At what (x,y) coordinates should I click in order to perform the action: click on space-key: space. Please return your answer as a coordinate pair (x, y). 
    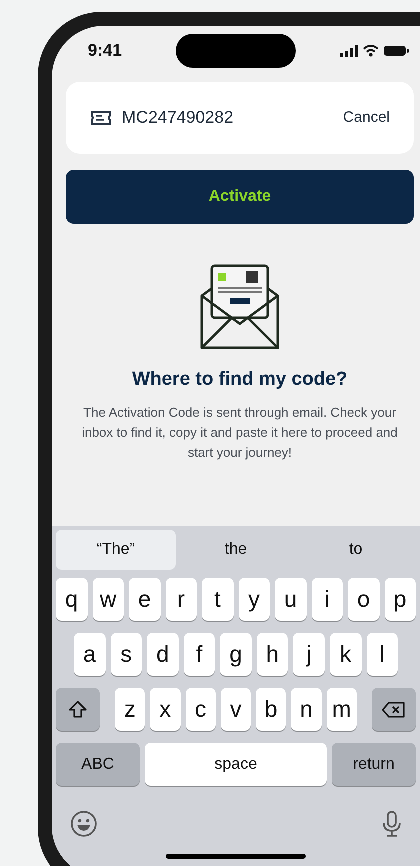
    Looking at the image, I should click on (236, 764).